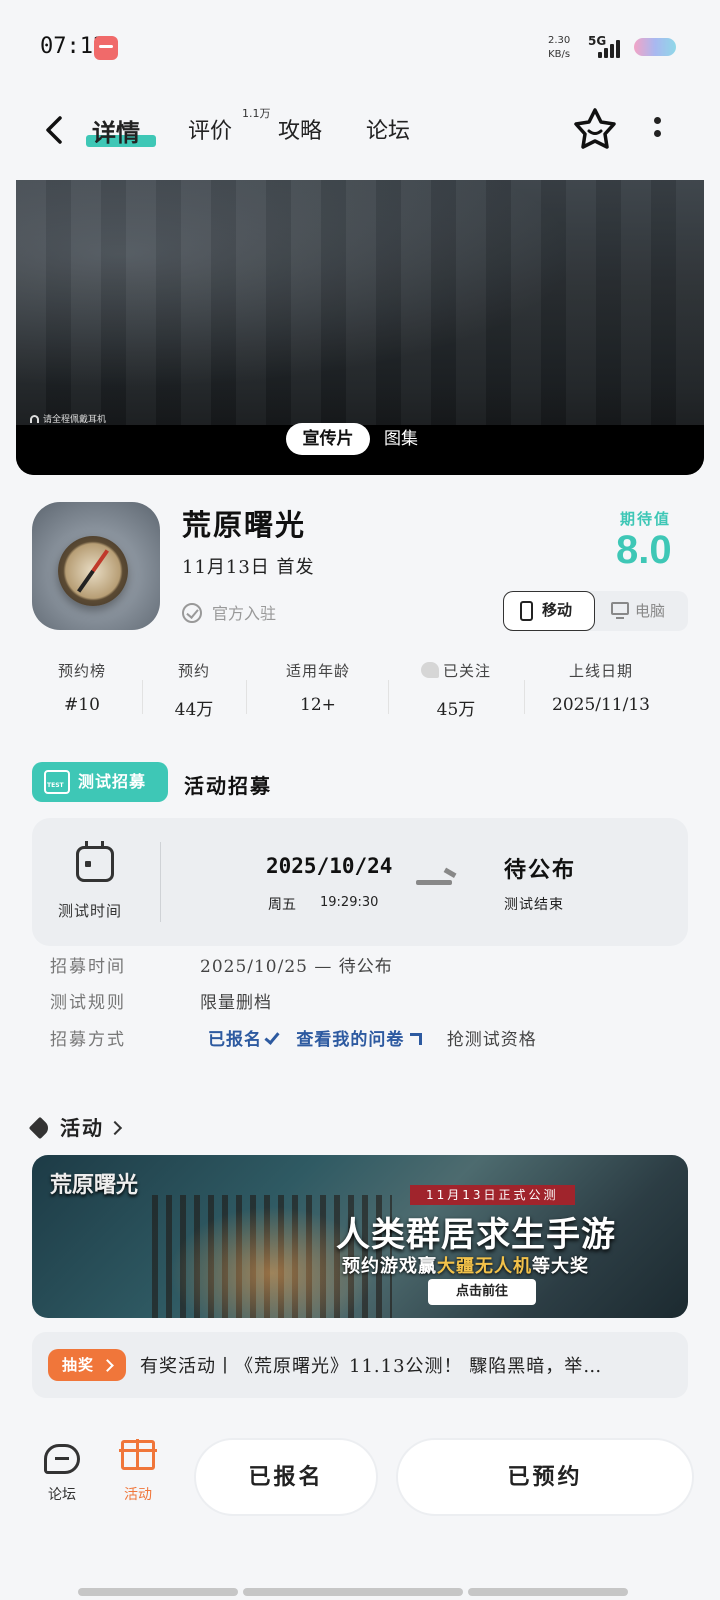 This screenshot has height=1600, width=720. I want to click on stat-followed-label: 已关注, so click(466, 671).